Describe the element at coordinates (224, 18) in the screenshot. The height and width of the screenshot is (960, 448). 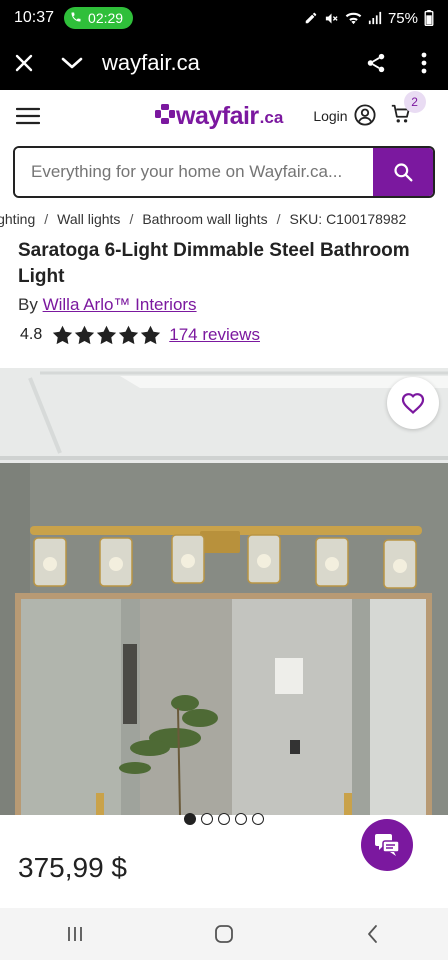
I see `status-bar: 10:37 02:29 75%` at that location.